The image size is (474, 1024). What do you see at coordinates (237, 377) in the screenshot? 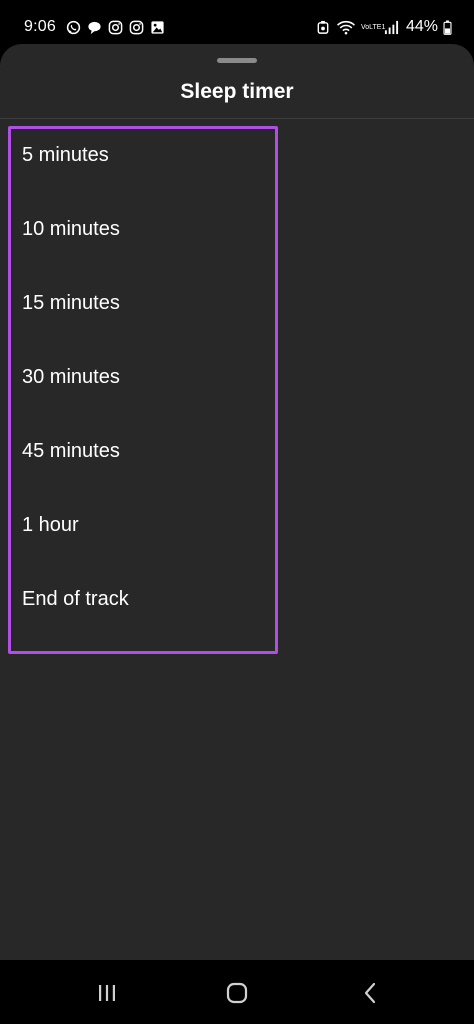
I see `timer-option-30-minutes: 30 minutes` at bounding box center [237, 377].